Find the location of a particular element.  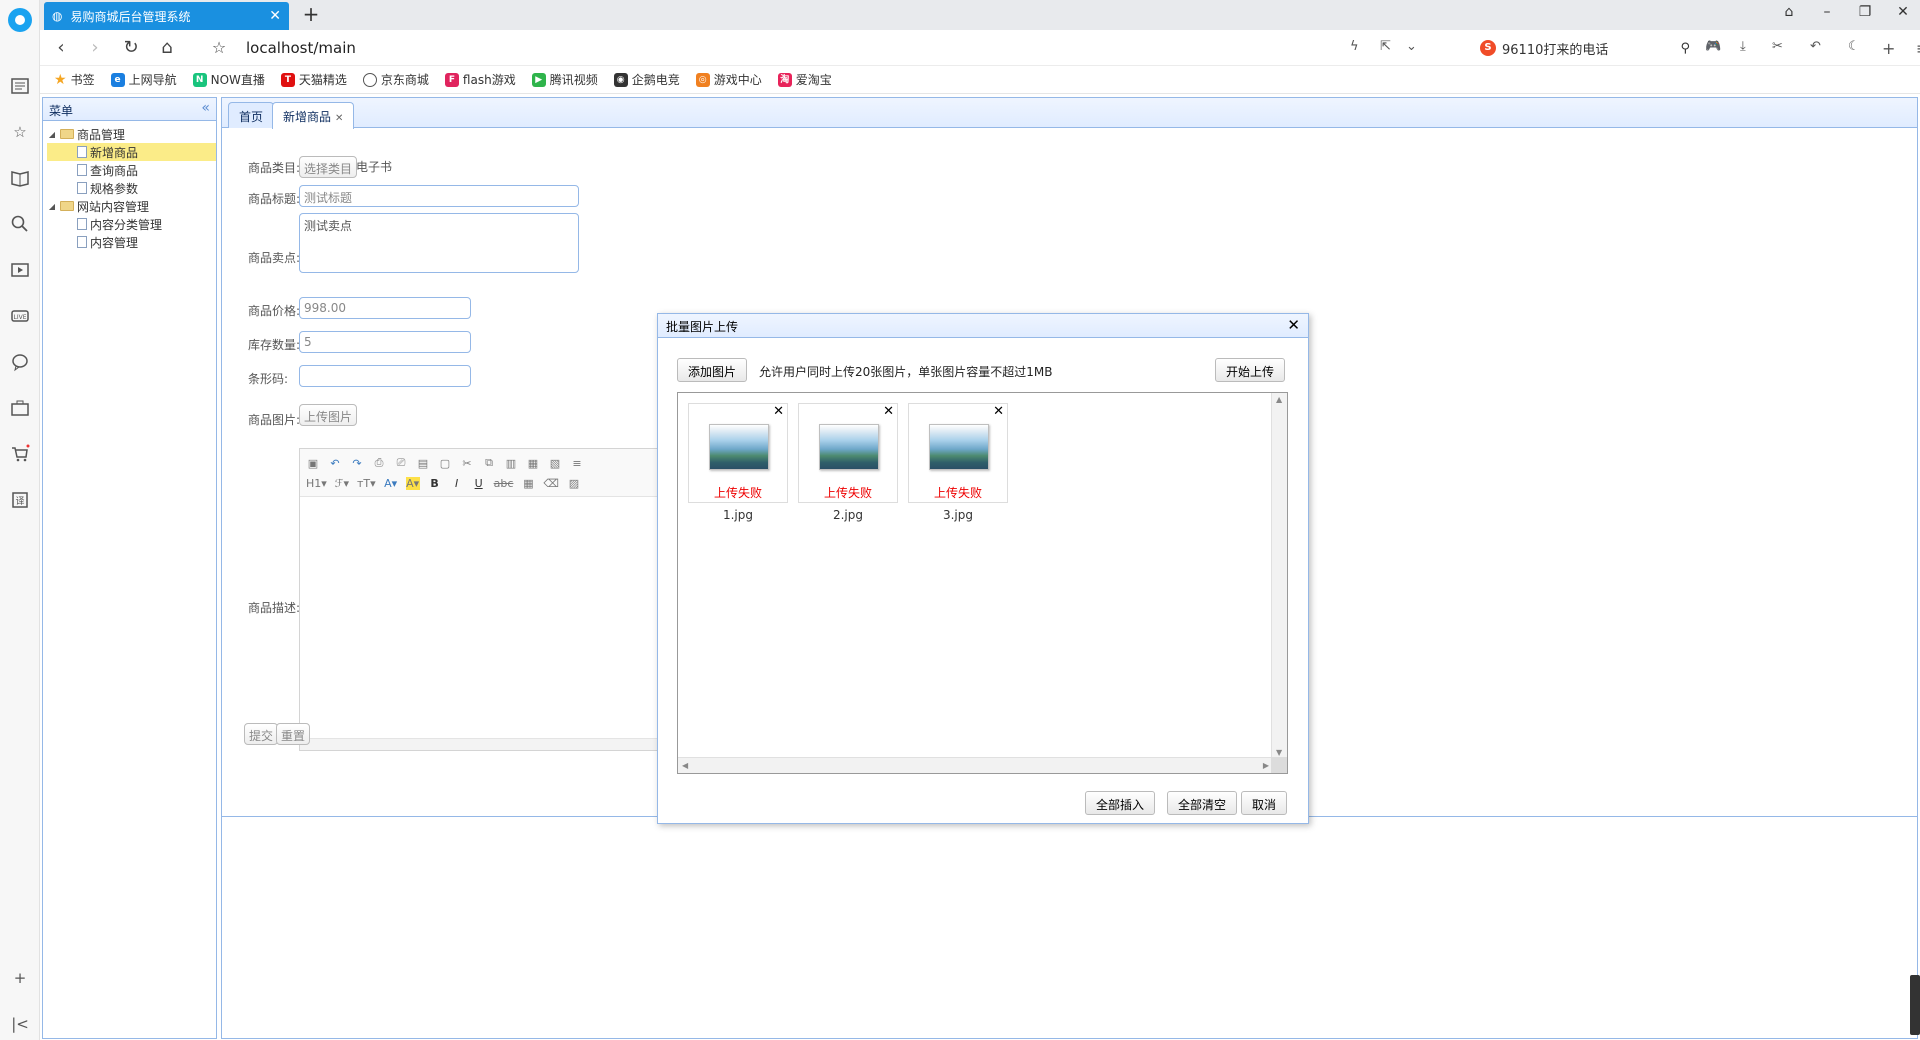

bookmark-item: ◉ 企鹅电竞 is located at coordinates (646, 79).